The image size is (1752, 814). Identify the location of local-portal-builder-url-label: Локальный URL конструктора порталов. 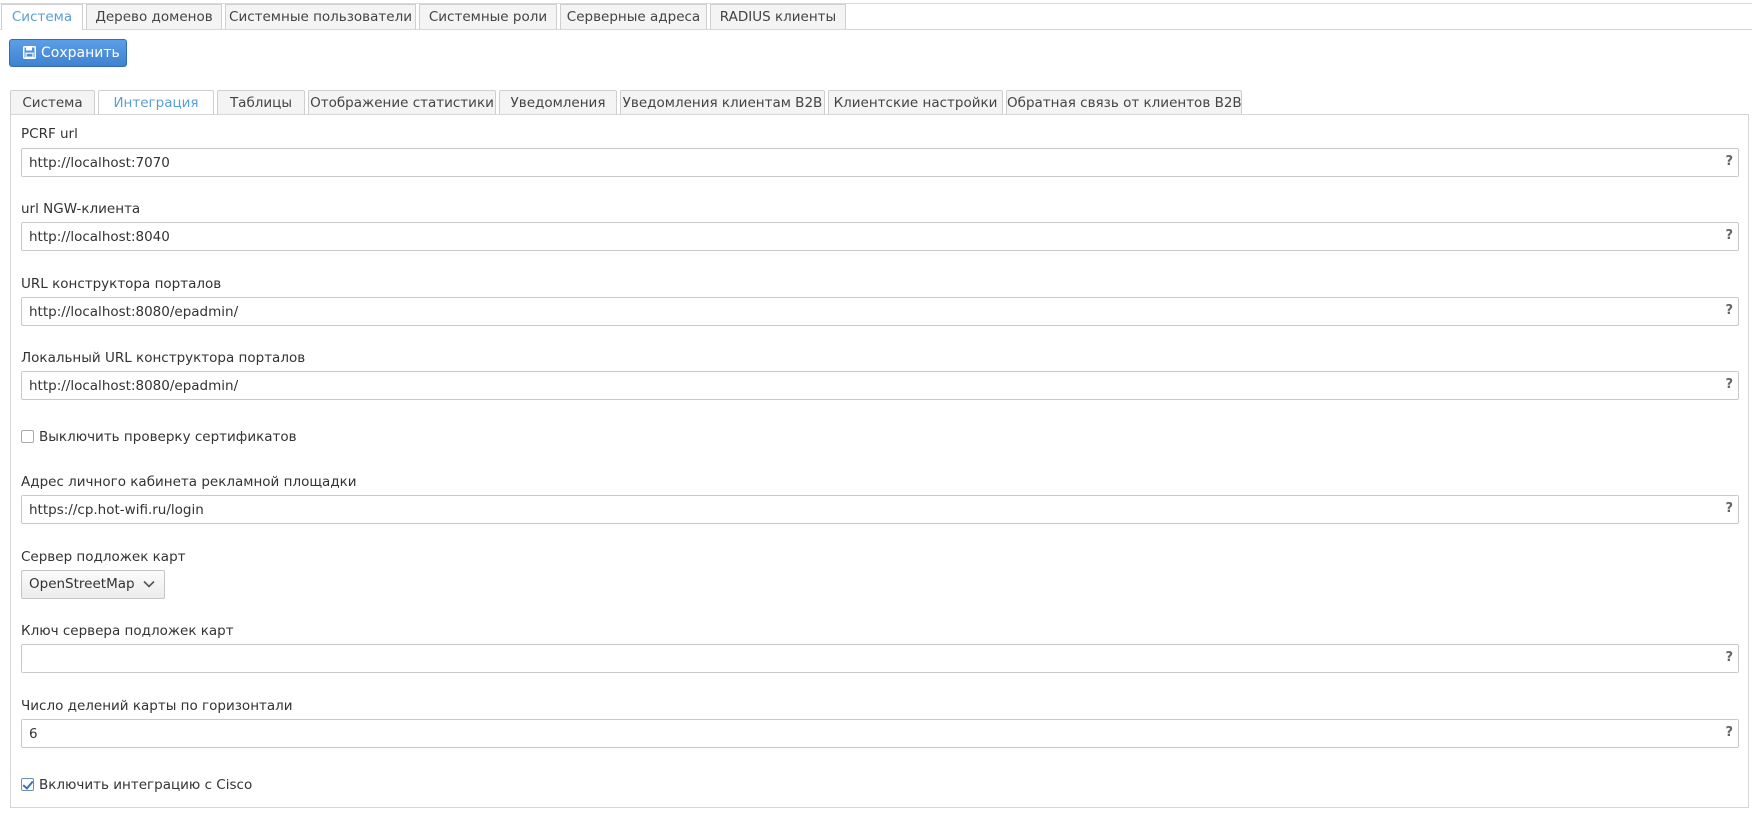
(163, 358).